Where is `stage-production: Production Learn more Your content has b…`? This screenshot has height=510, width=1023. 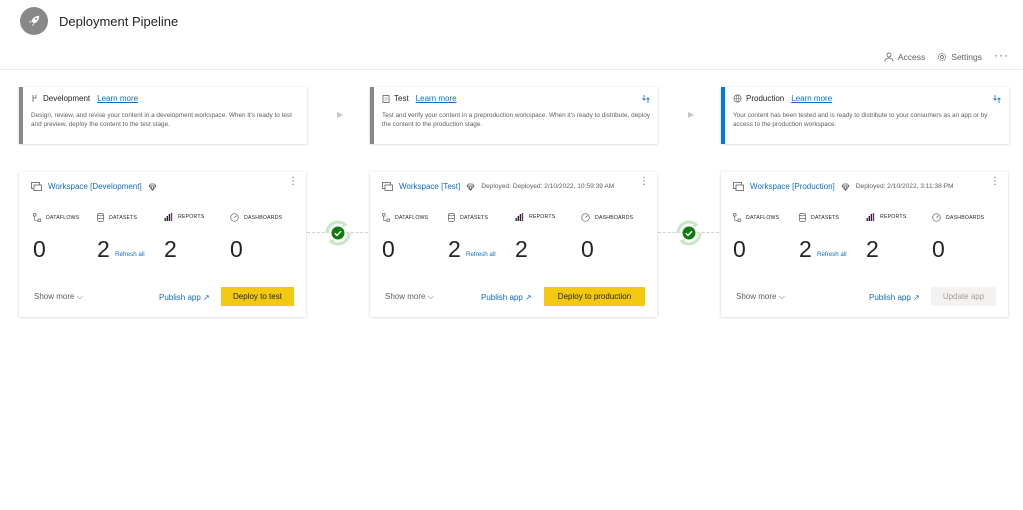 stage-production: Production Learn more Your content has b… is located at coordinates (865, 115).